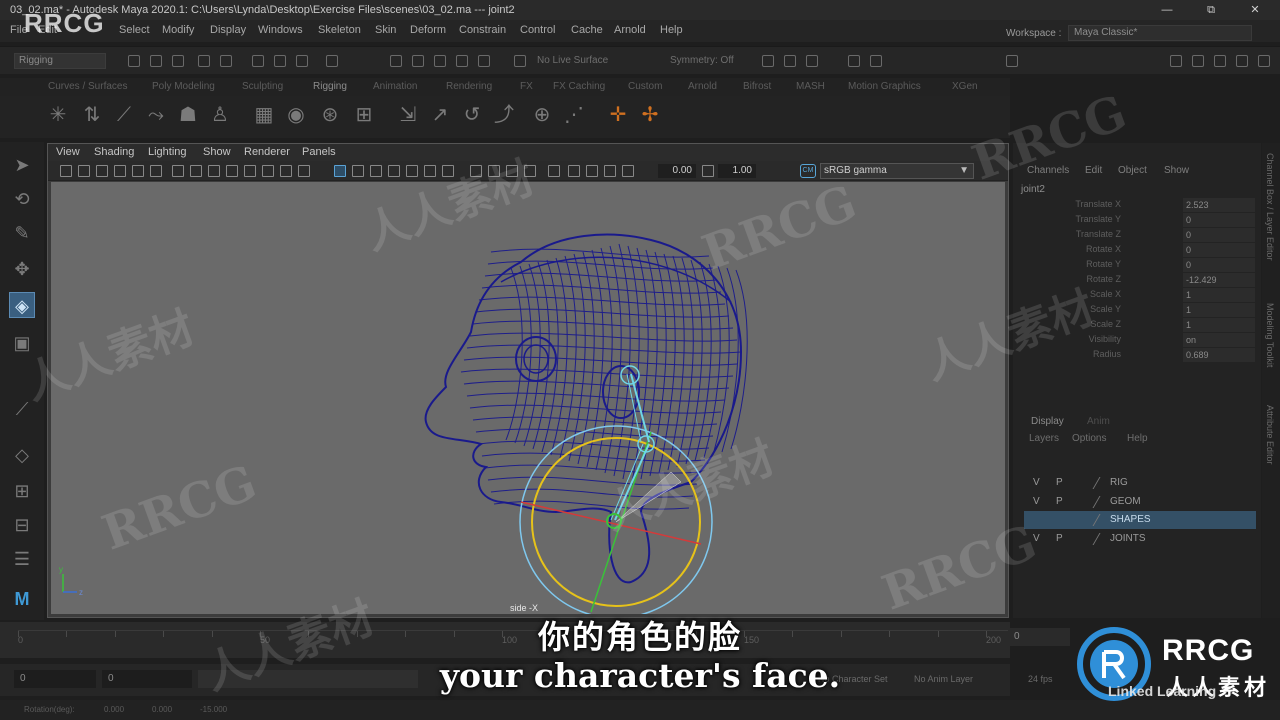  I want to click on layers-menu: Layers, so click(1044, 438).